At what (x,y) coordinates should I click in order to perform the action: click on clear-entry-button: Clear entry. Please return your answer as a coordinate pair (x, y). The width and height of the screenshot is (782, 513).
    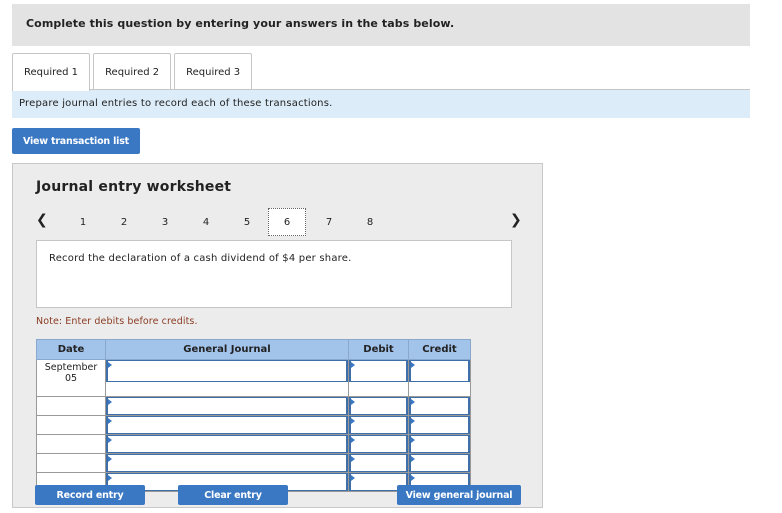
    Looking at the image, I should click on (233, 495).